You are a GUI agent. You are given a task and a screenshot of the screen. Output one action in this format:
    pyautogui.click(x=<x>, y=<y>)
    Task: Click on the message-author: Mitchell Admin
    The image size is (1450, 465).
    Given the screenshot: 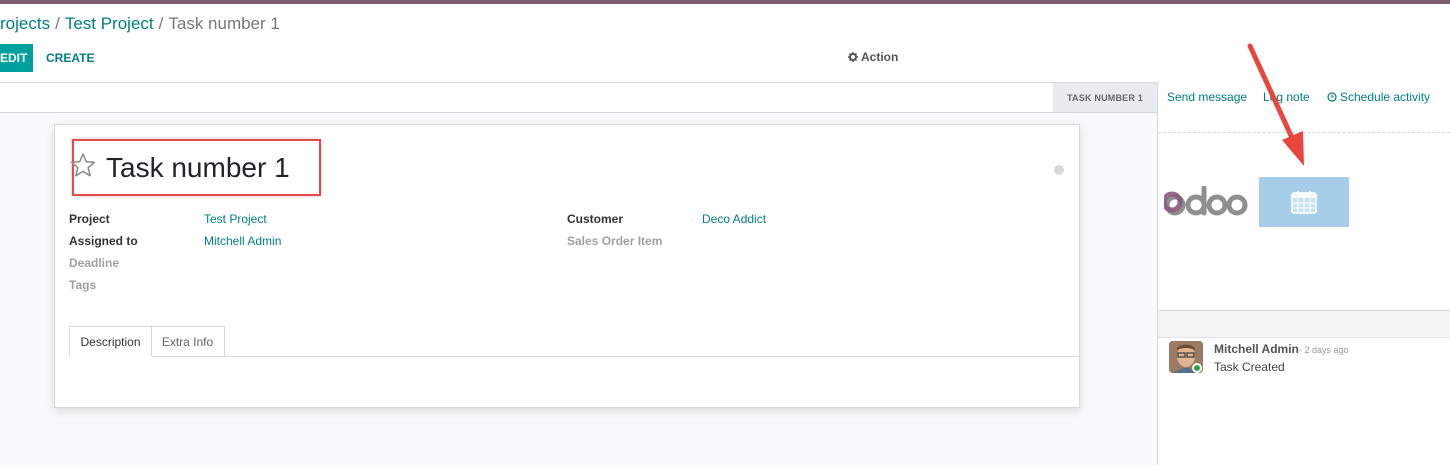 What is the action you would take?
    pyautogui.click(x=1256, y=349)
    